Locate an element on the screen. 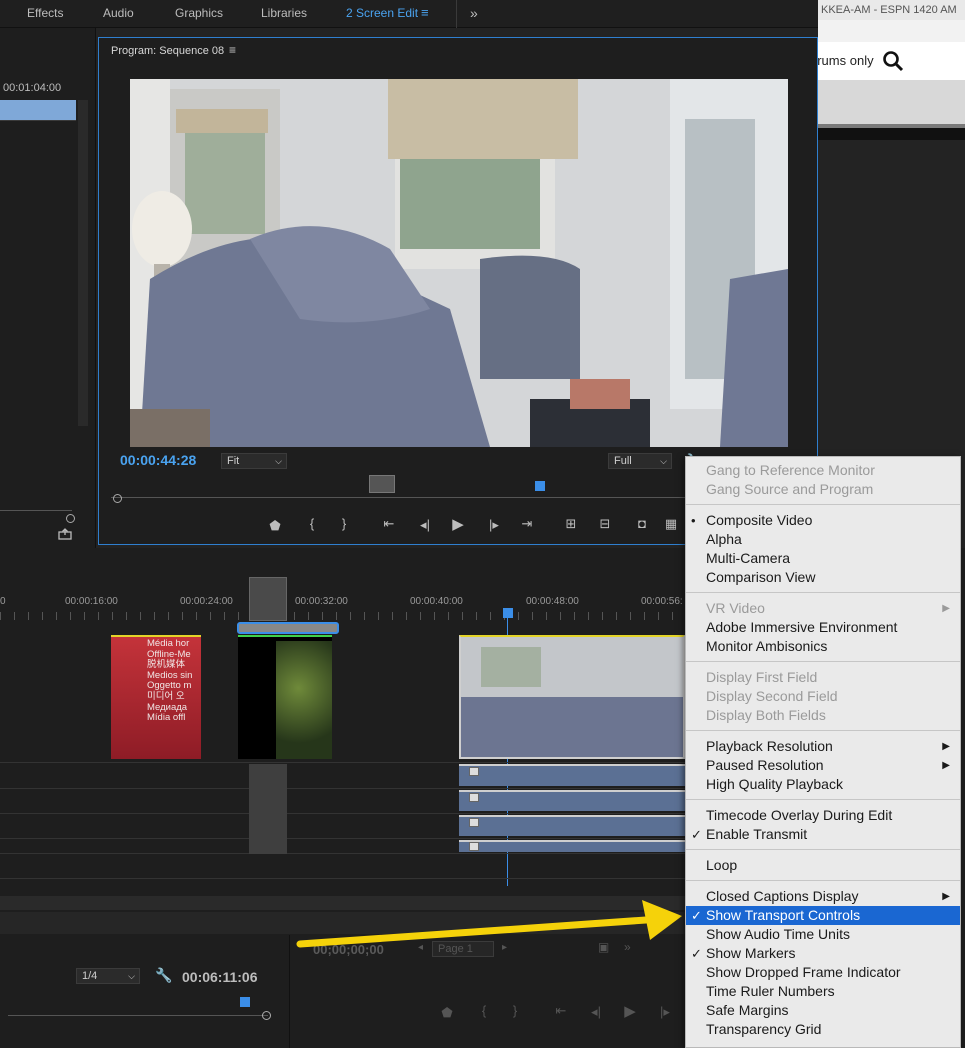  menu-item-label: Show Audio Time Units is located at coordinates (778, 934).